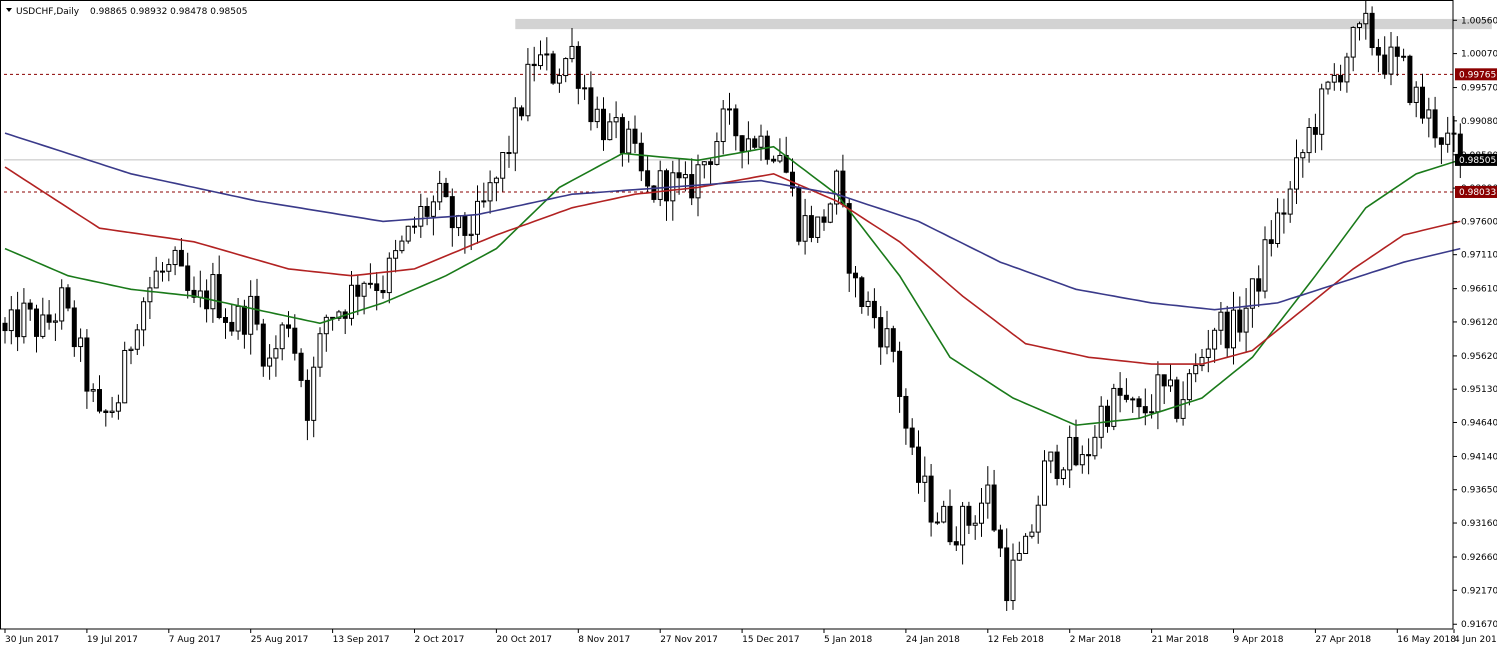 The height and width of the screenshot is (654, 1497). Describe the element at coordinates (1479, 122) in the screenshot. I see `y-tick-label: 0.99080` at that location.